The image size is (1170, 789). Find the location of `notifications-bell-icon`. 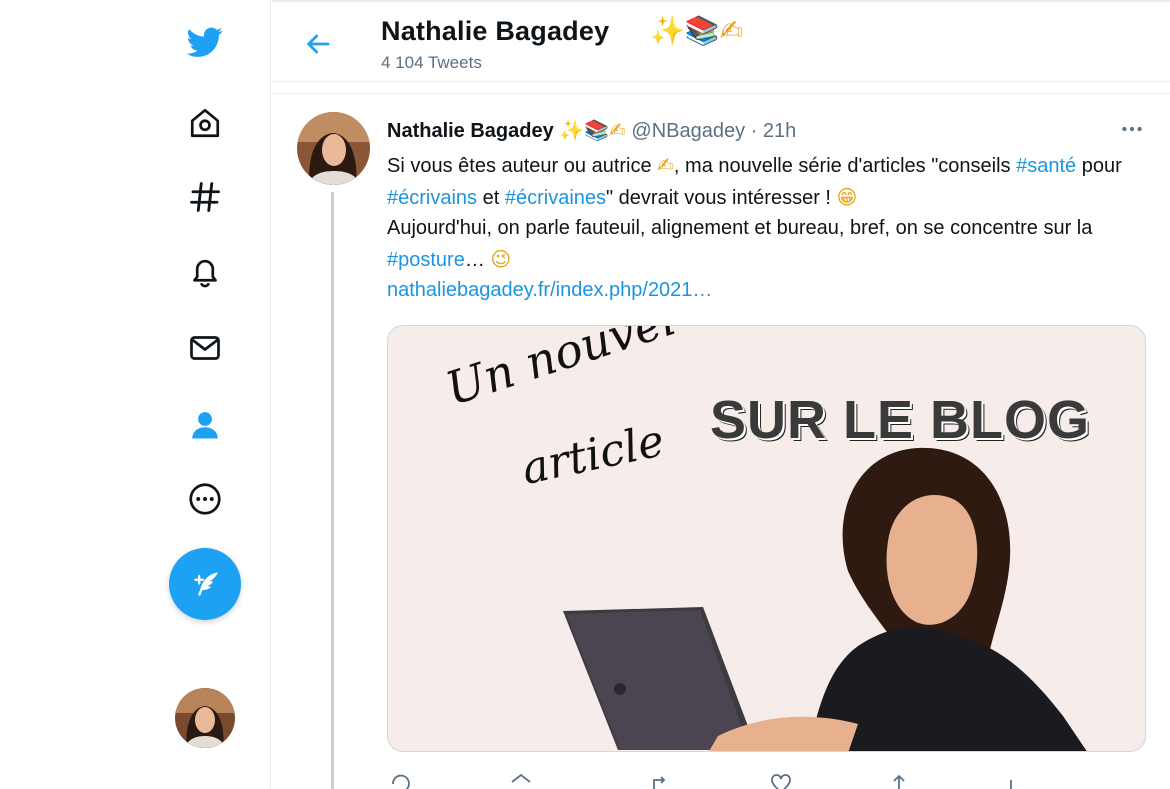

notifications-bell-icon is located at coordinates (205, 272).